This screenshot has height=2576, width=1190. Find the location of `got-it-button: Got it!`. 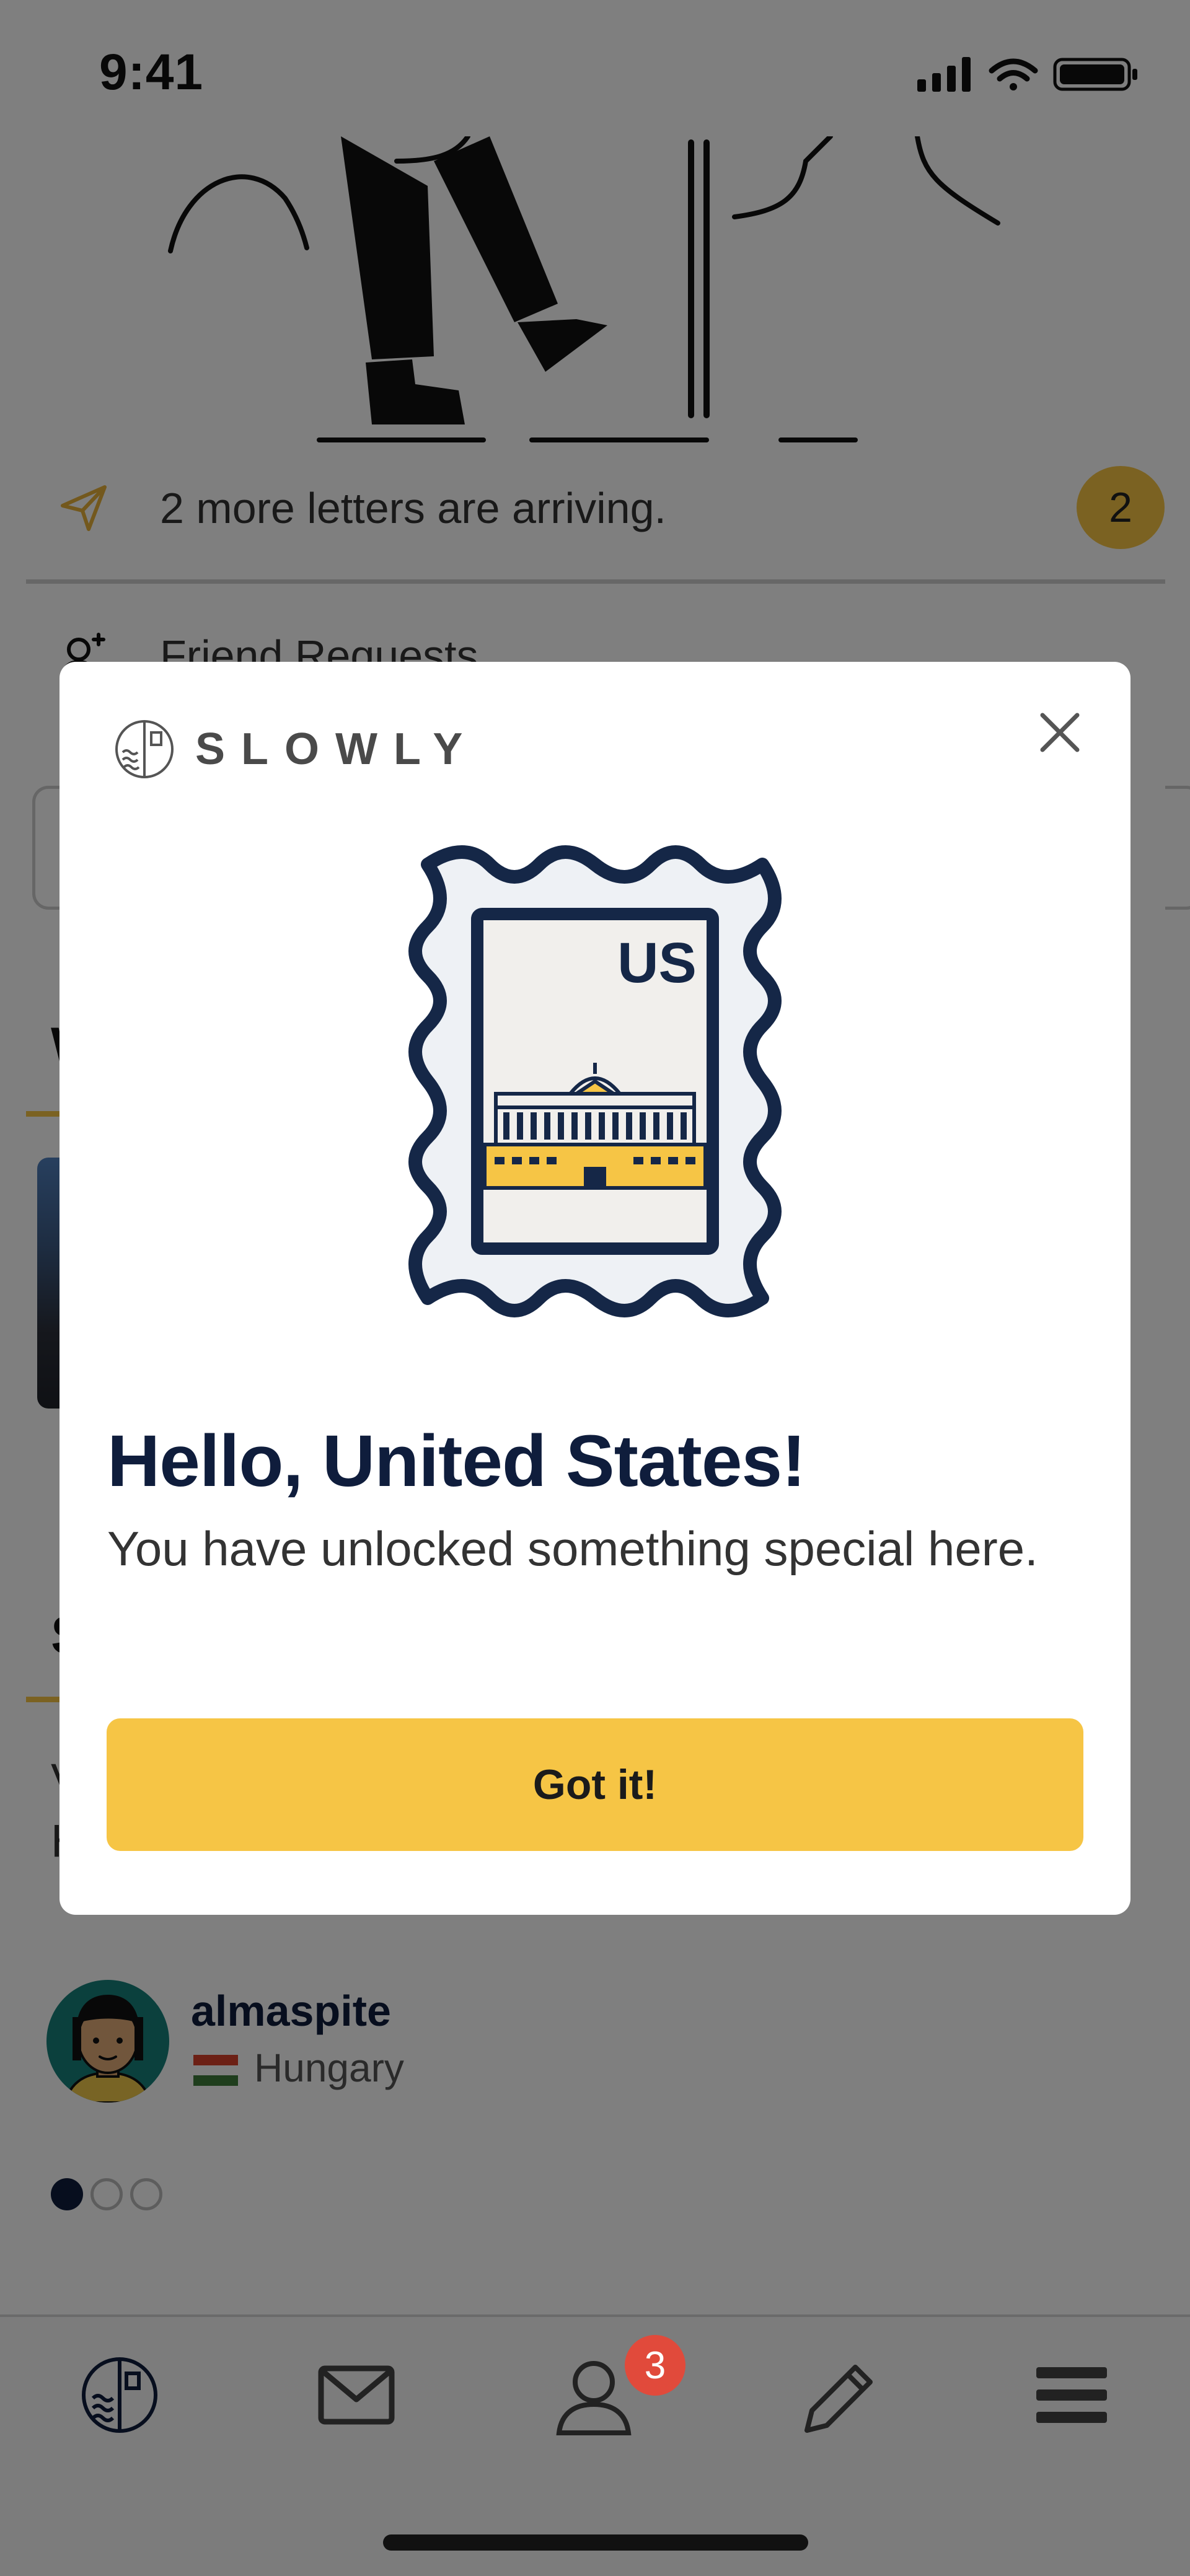

got-it-button: Got it! is located at coordinates (595, 1784).